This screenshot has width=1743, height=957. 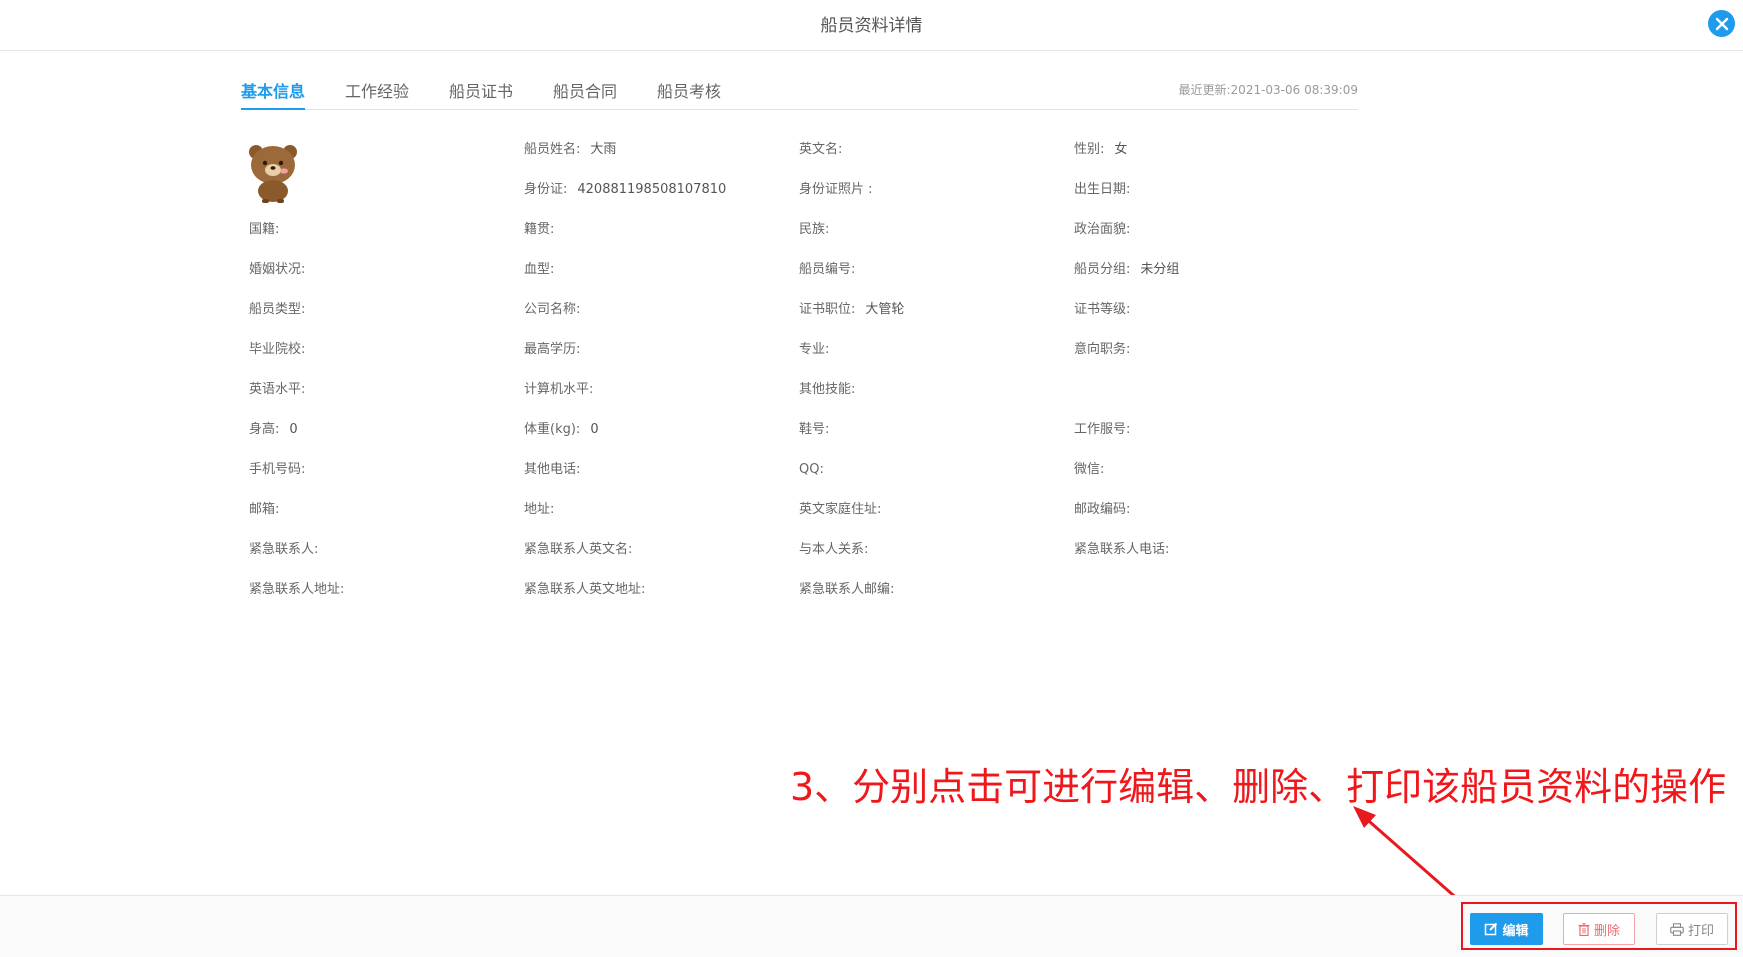 What do you see at coordinates (1584, 929) in the screenshot?
I see `trash-icon` at bounding box center [1584, 929].